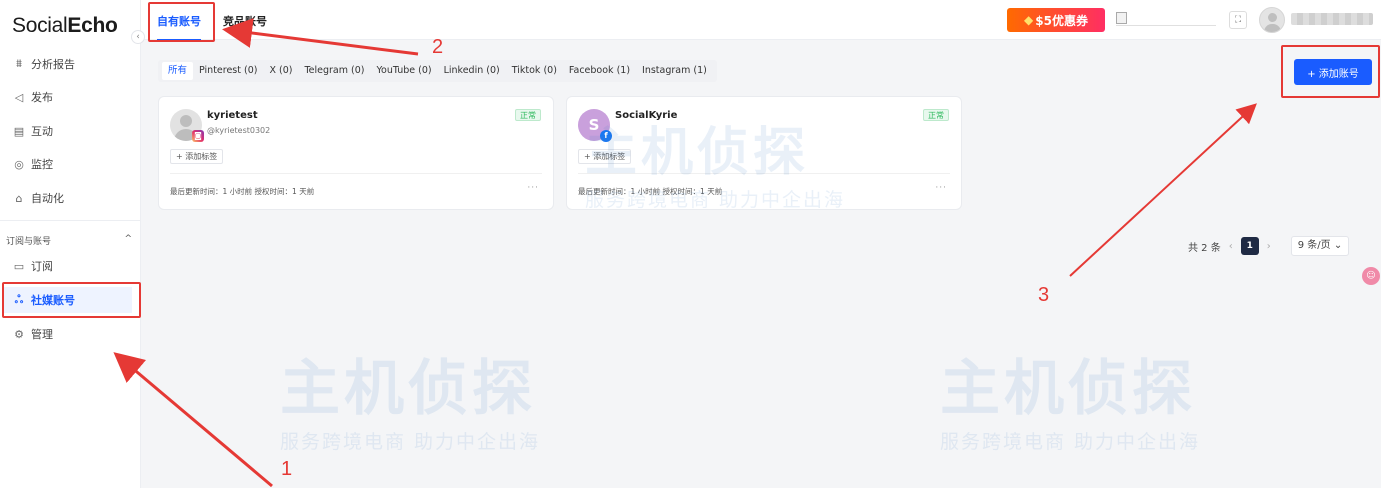 Image resolution: width=1381 pixels, height=488 pixels. I want to click on account-handle: @kyrietest0302, so click(239, 130).